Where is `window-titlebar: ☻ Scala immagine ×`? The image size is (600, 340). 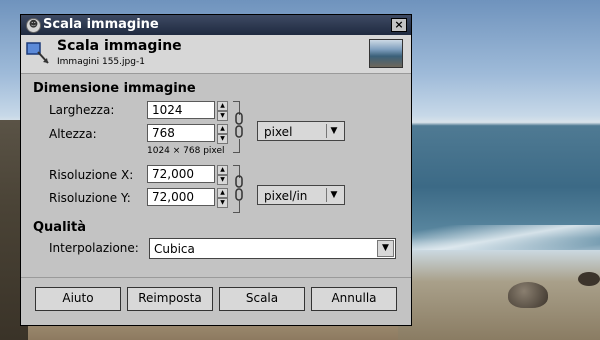 window-titlebar: ☻ Scala immagine × is located at coordinates (216, 25).